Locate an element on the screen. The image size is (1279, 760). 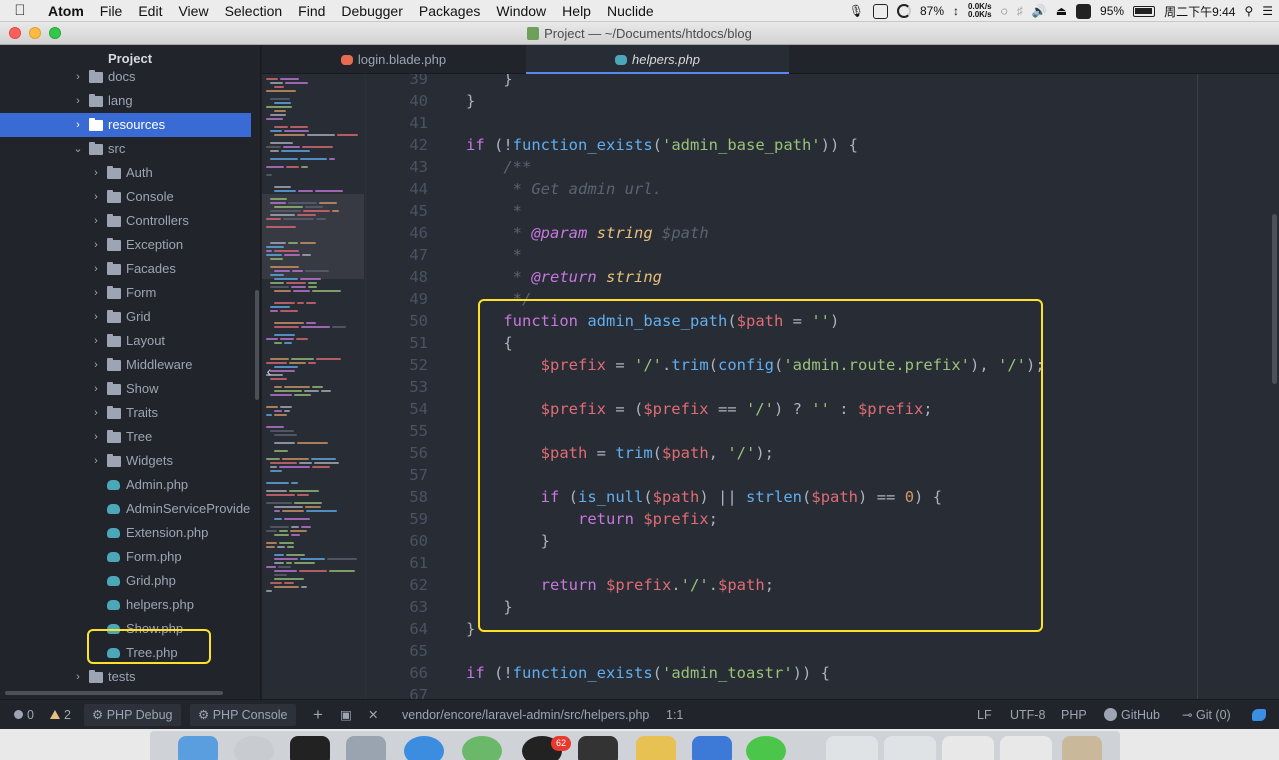
microphone-icon: 🎙 is located at coordinates (856, 11).